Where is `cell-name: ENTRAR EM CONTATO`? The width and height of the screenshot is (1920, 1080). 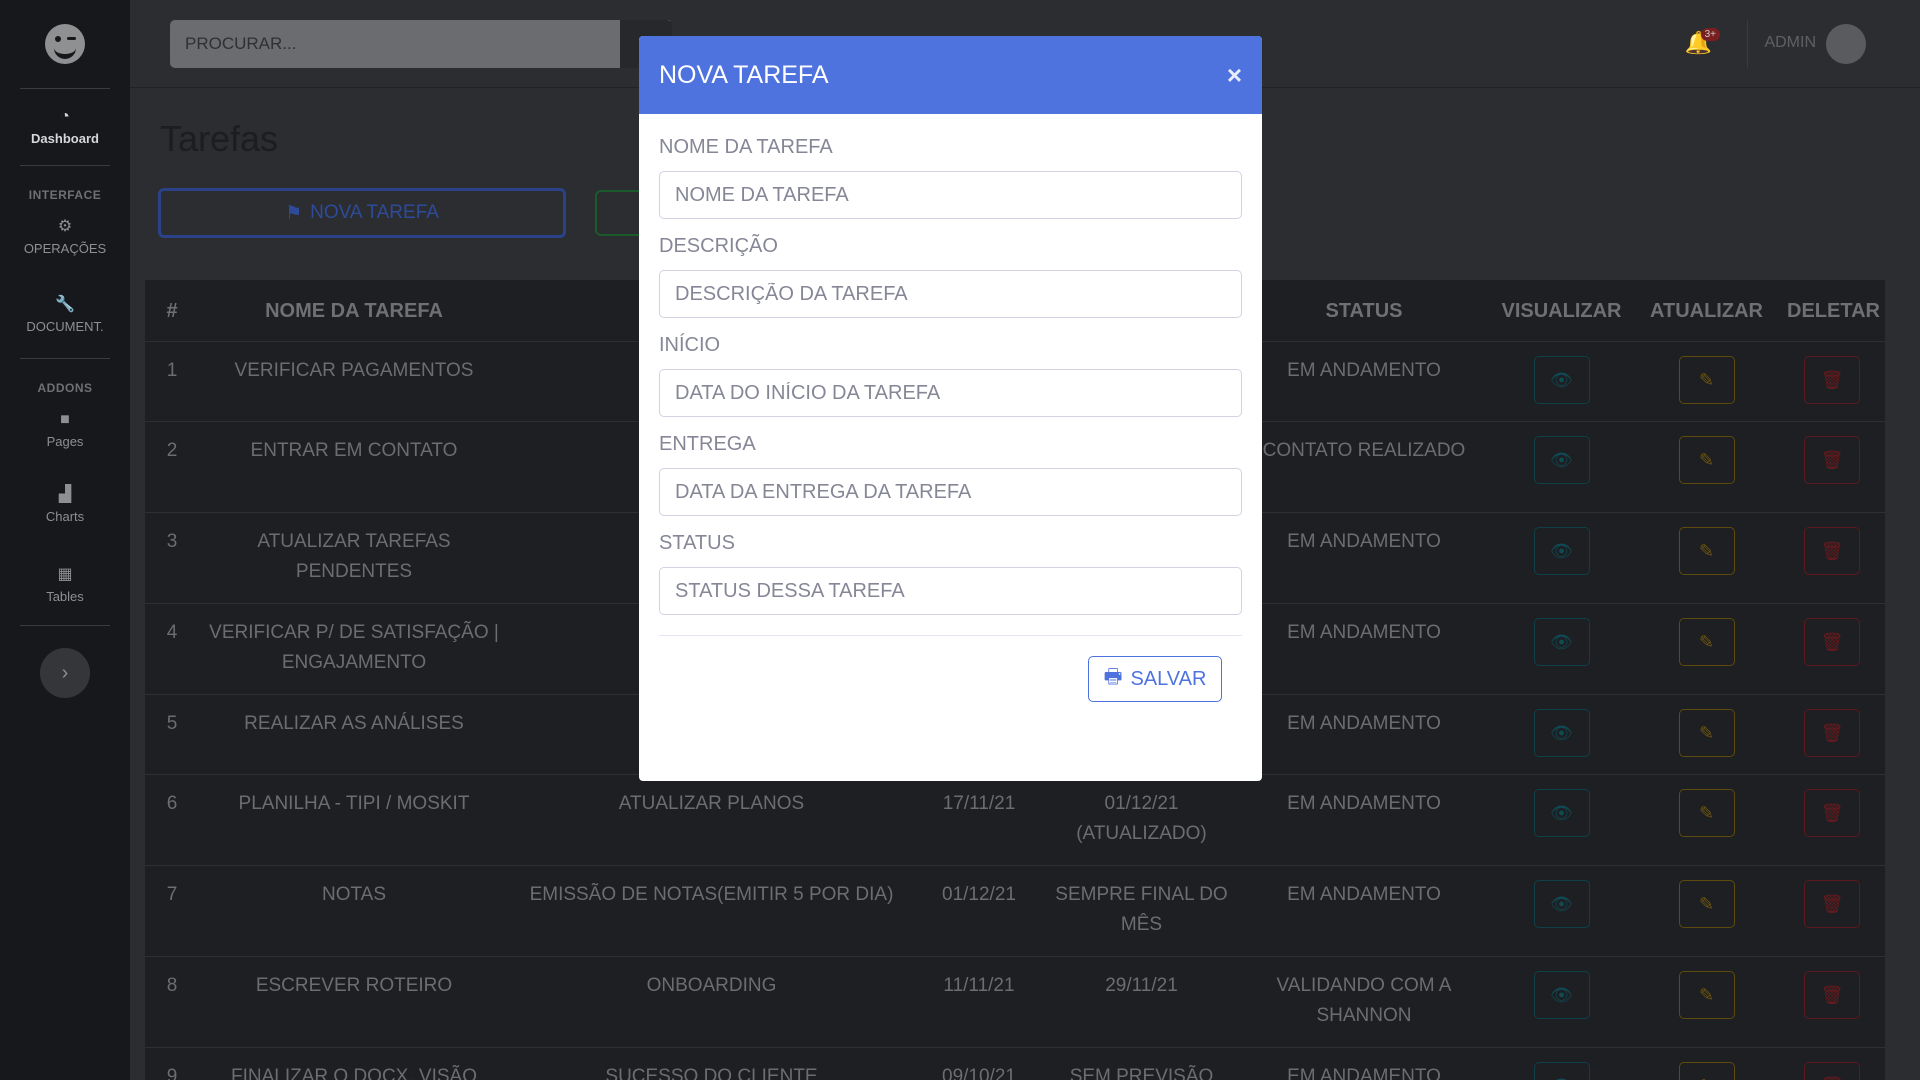 cell-name: ENTRAR EM CONTATO is located at coordinates (354, 450).